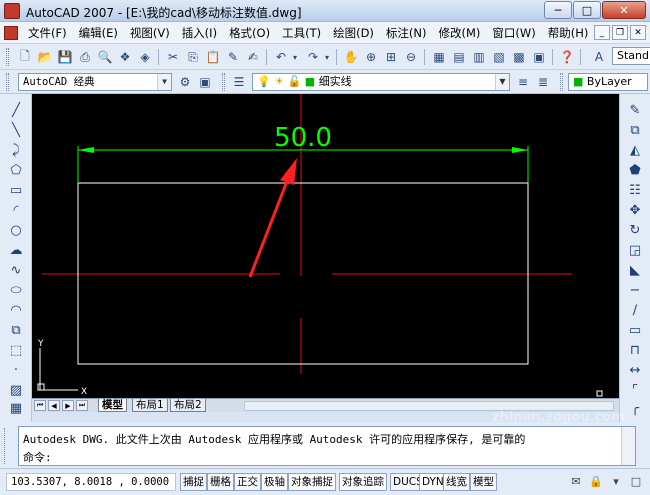 This screenshot has height=495, width=650. I want to click on copy-object-icon: ⧉, so click(635, 130).